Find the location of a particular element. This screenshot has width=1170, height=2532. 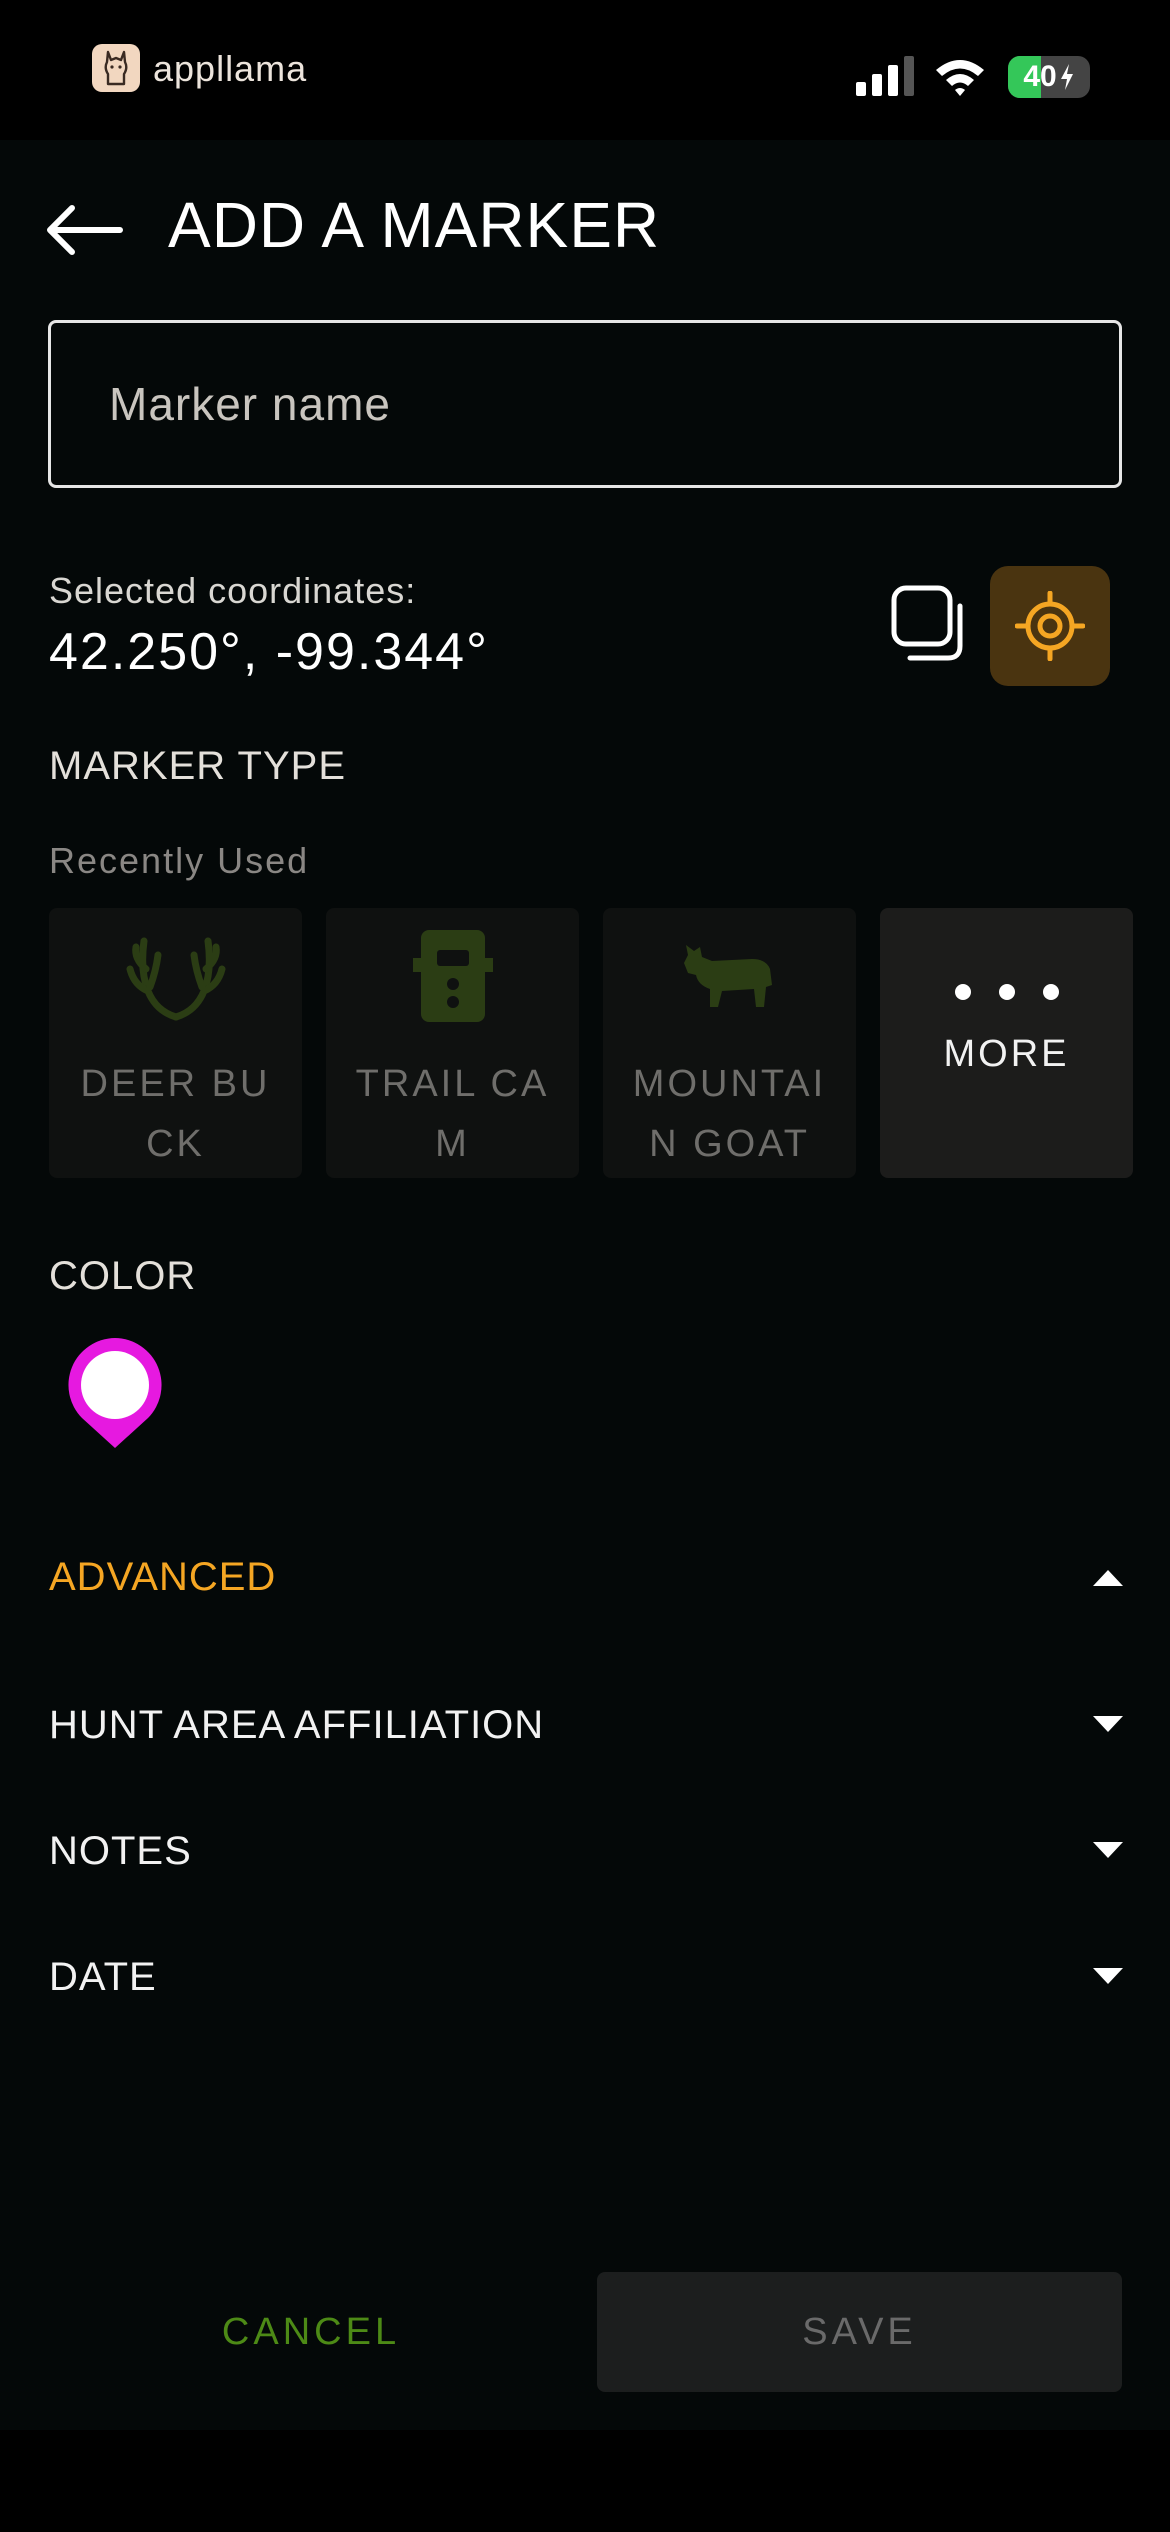

more-dots-icon is located at coordinates (1006, 992).